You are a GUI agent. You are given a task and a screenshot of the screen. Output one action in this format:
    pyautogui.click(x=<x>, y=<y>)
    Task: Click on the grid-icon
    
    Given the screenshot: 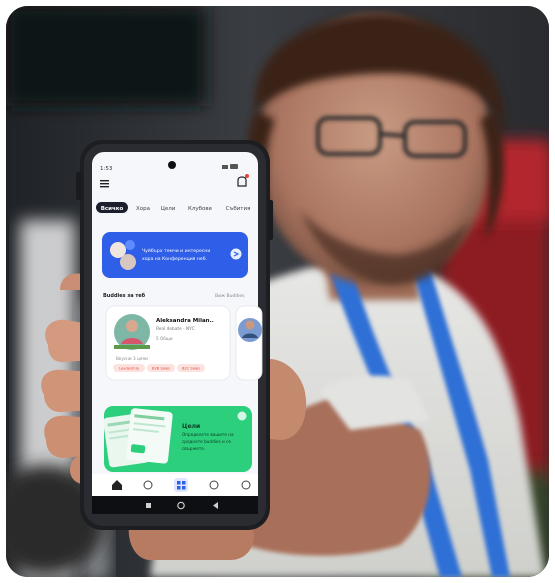 What is the action you would take?
    pyautogui.click(x=181, y=485)
    